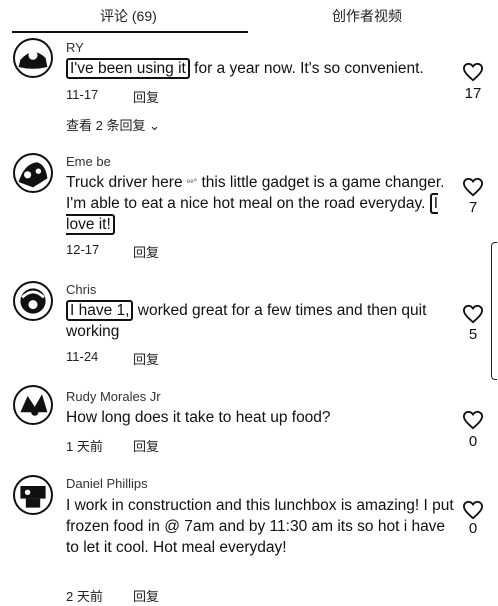  Describe the element at coordinates (367, 16) in the screenshot. I see `tab-creator-videos: 创作者视频` at that location.